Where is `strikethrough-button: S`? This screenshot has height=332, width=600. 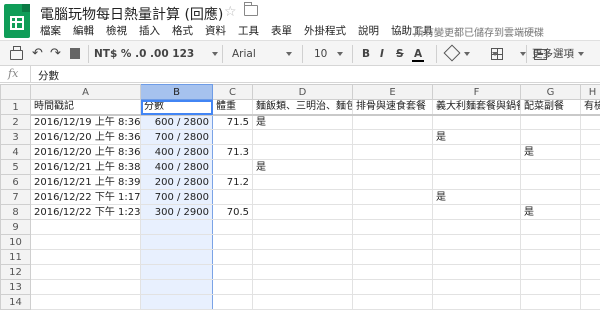 strikethrough-button: S is located at coordinates (400, 54).